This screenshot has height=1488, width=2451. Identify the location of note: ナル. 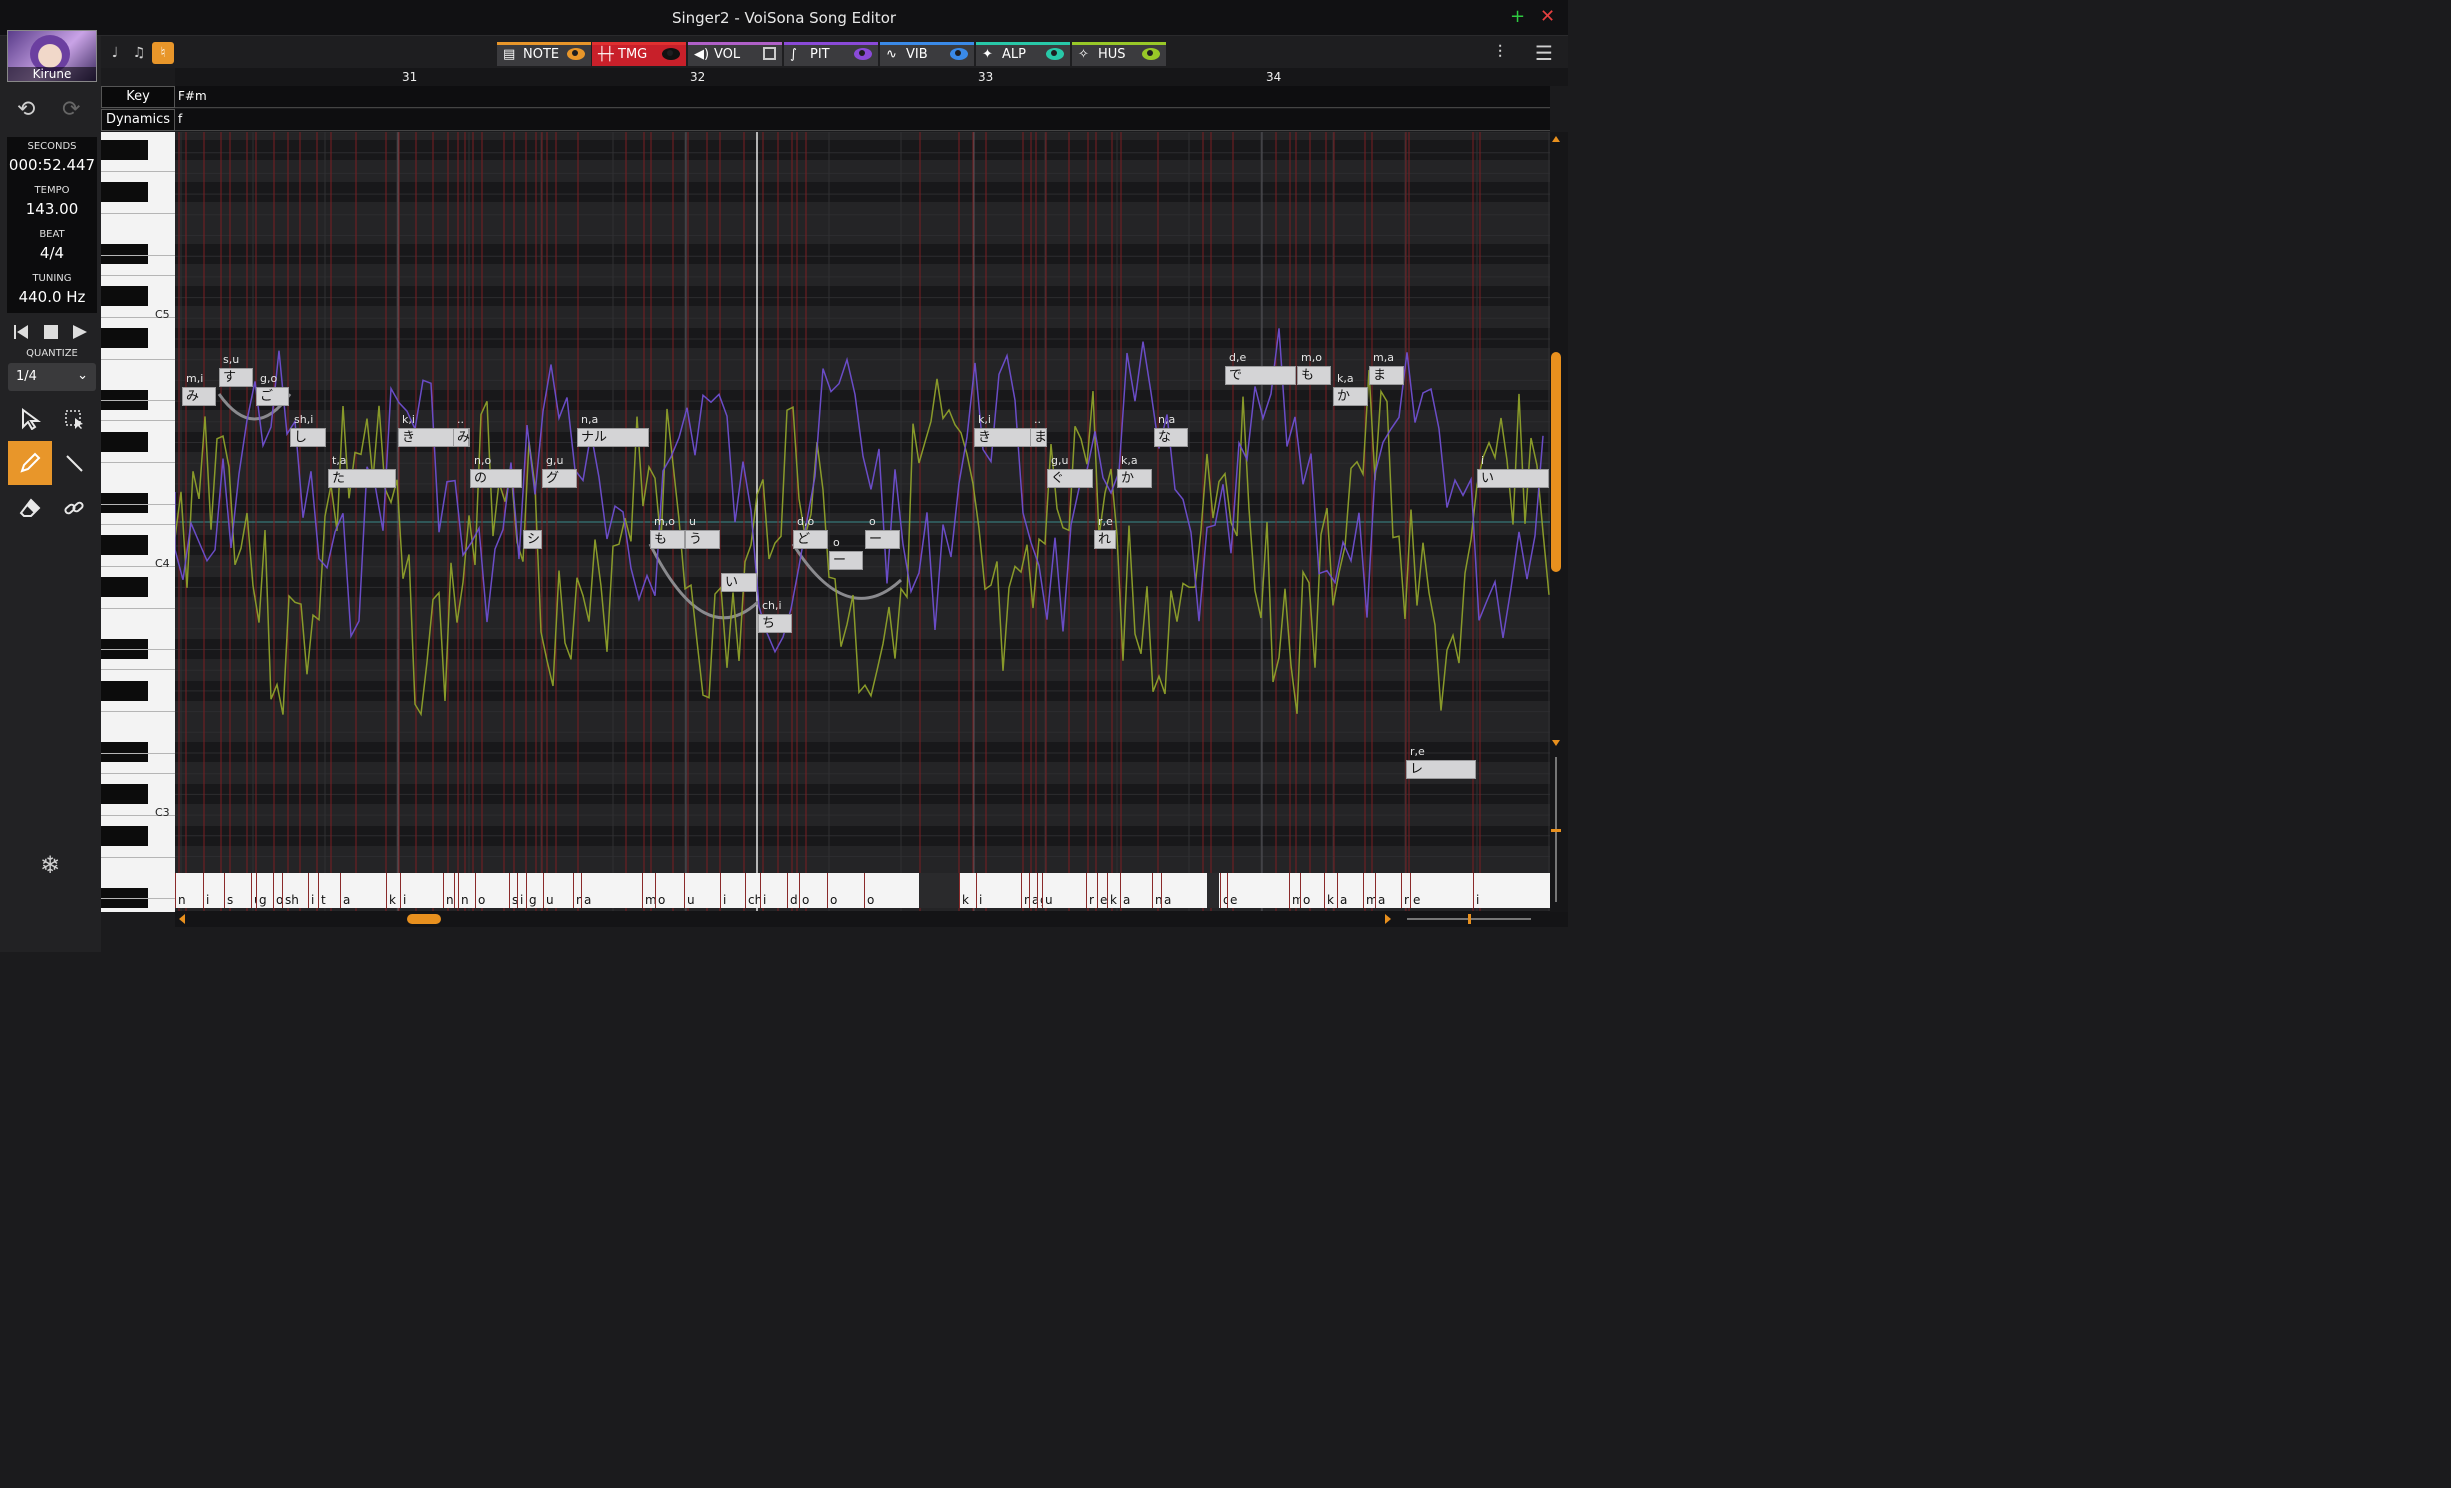
(613, 437).